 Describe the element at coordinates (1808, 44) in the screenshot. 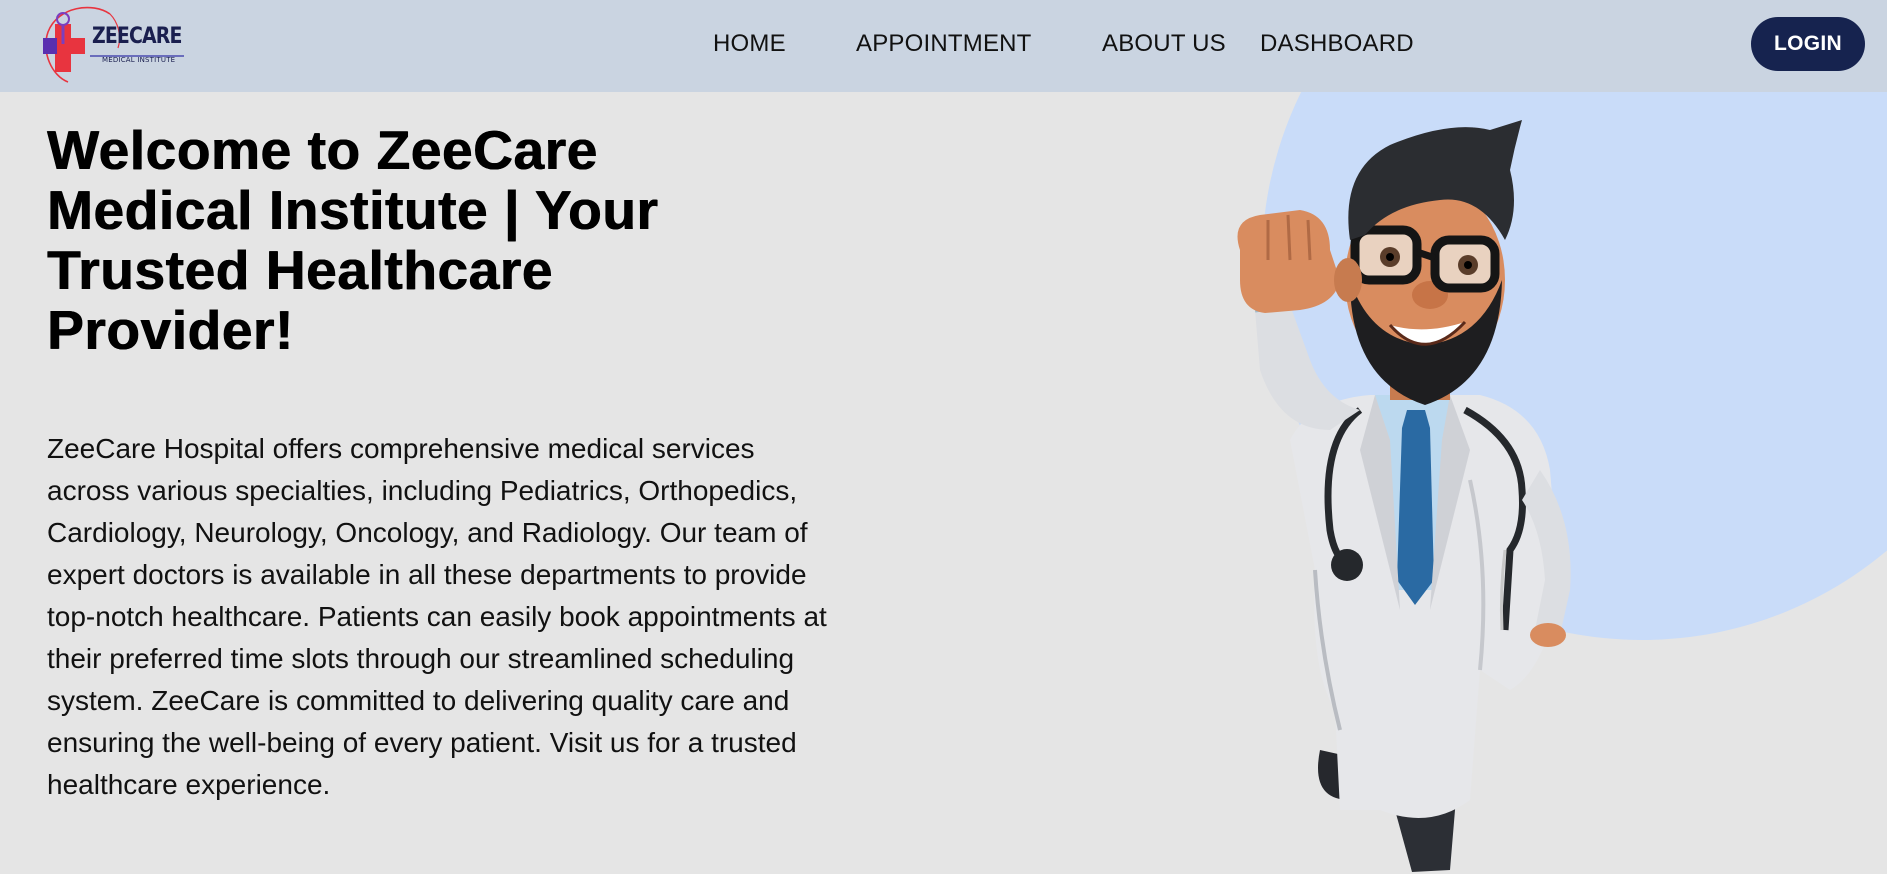

I see `login-button: LOGIN` at that location.